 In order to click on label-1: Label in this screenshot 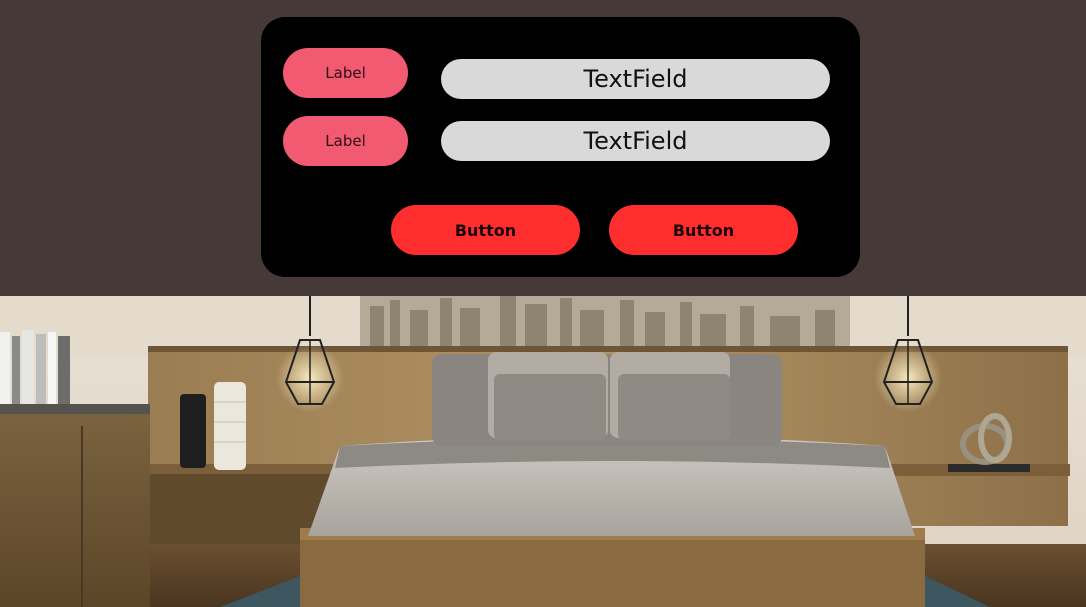, I will do `click(345, 73)`.